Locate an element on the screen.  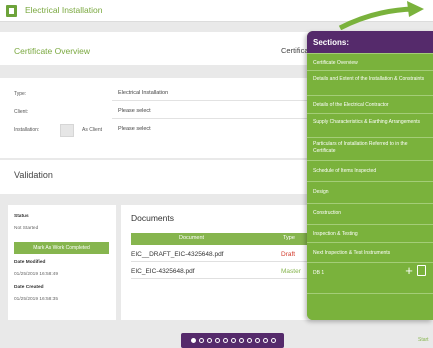
section-item-schedule-items-inspected: Schedule of Items Inspected is located at coordinates (370, 170).